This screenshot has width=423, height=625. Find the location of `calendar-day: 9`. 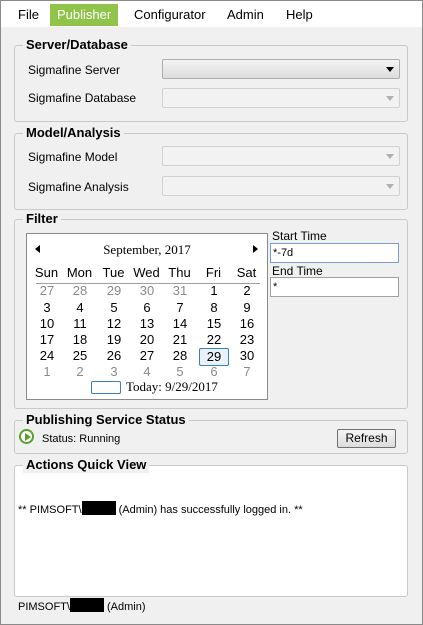

calendar-day: 9 is located at coordinates (247, 308).